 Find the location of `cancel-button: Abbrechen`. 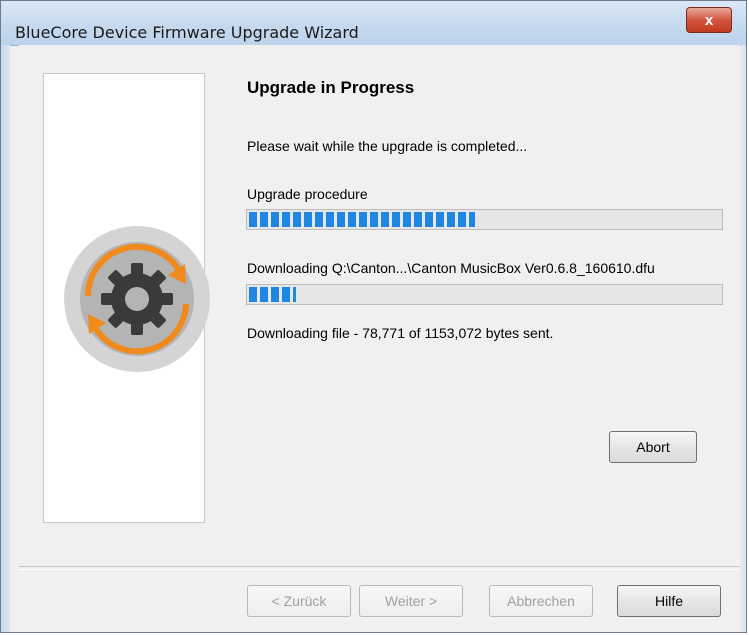

cancel-button: Abbrechen is located at coordinates (541, 601).